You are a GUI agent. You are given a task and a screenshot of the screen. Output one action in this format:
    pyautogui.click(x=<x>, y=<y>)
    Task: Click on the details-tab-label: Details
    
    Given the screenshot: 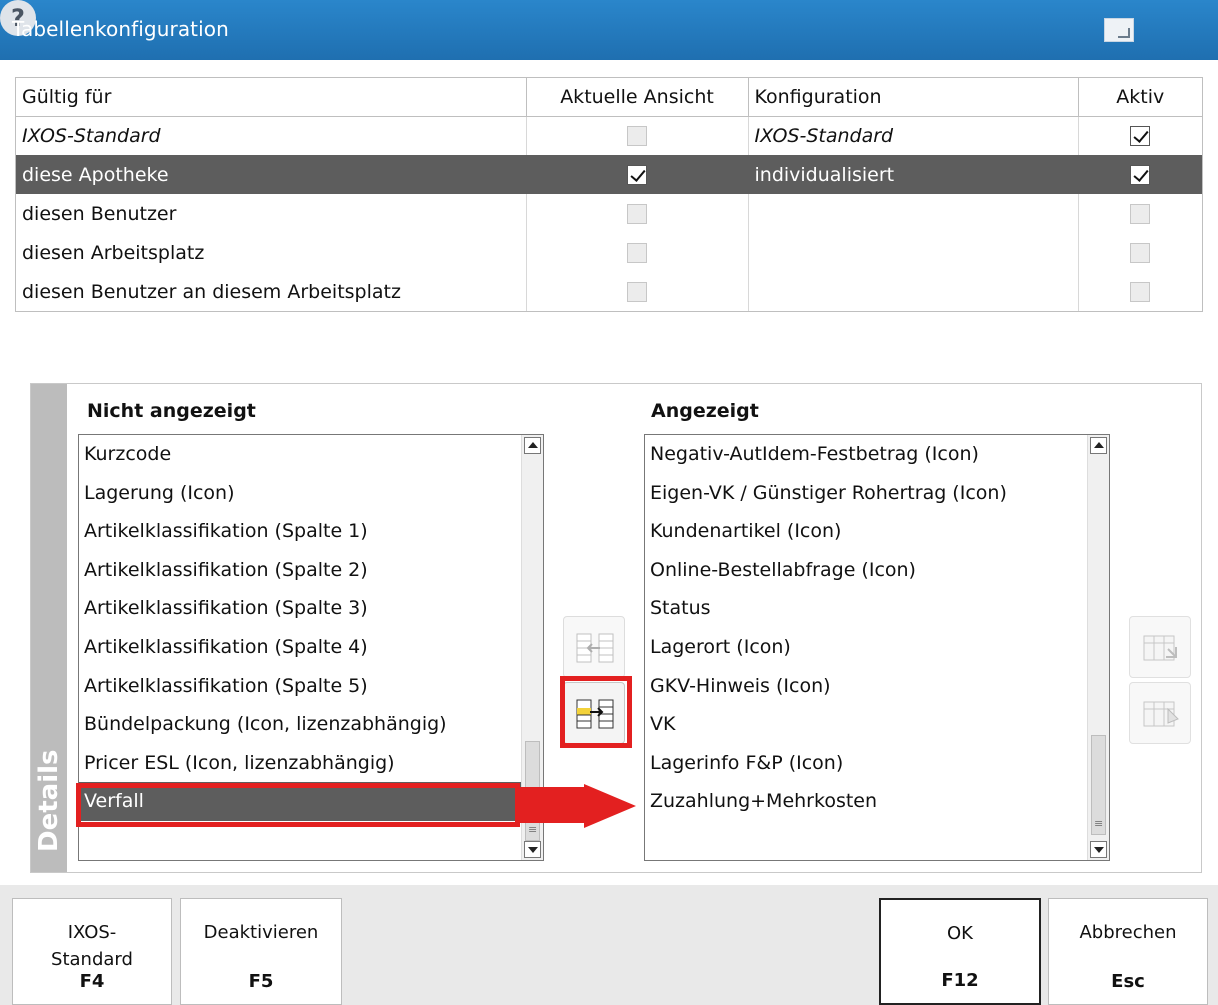 What is the action you would take?
    pyautogui.click(x=49, y=801)
    